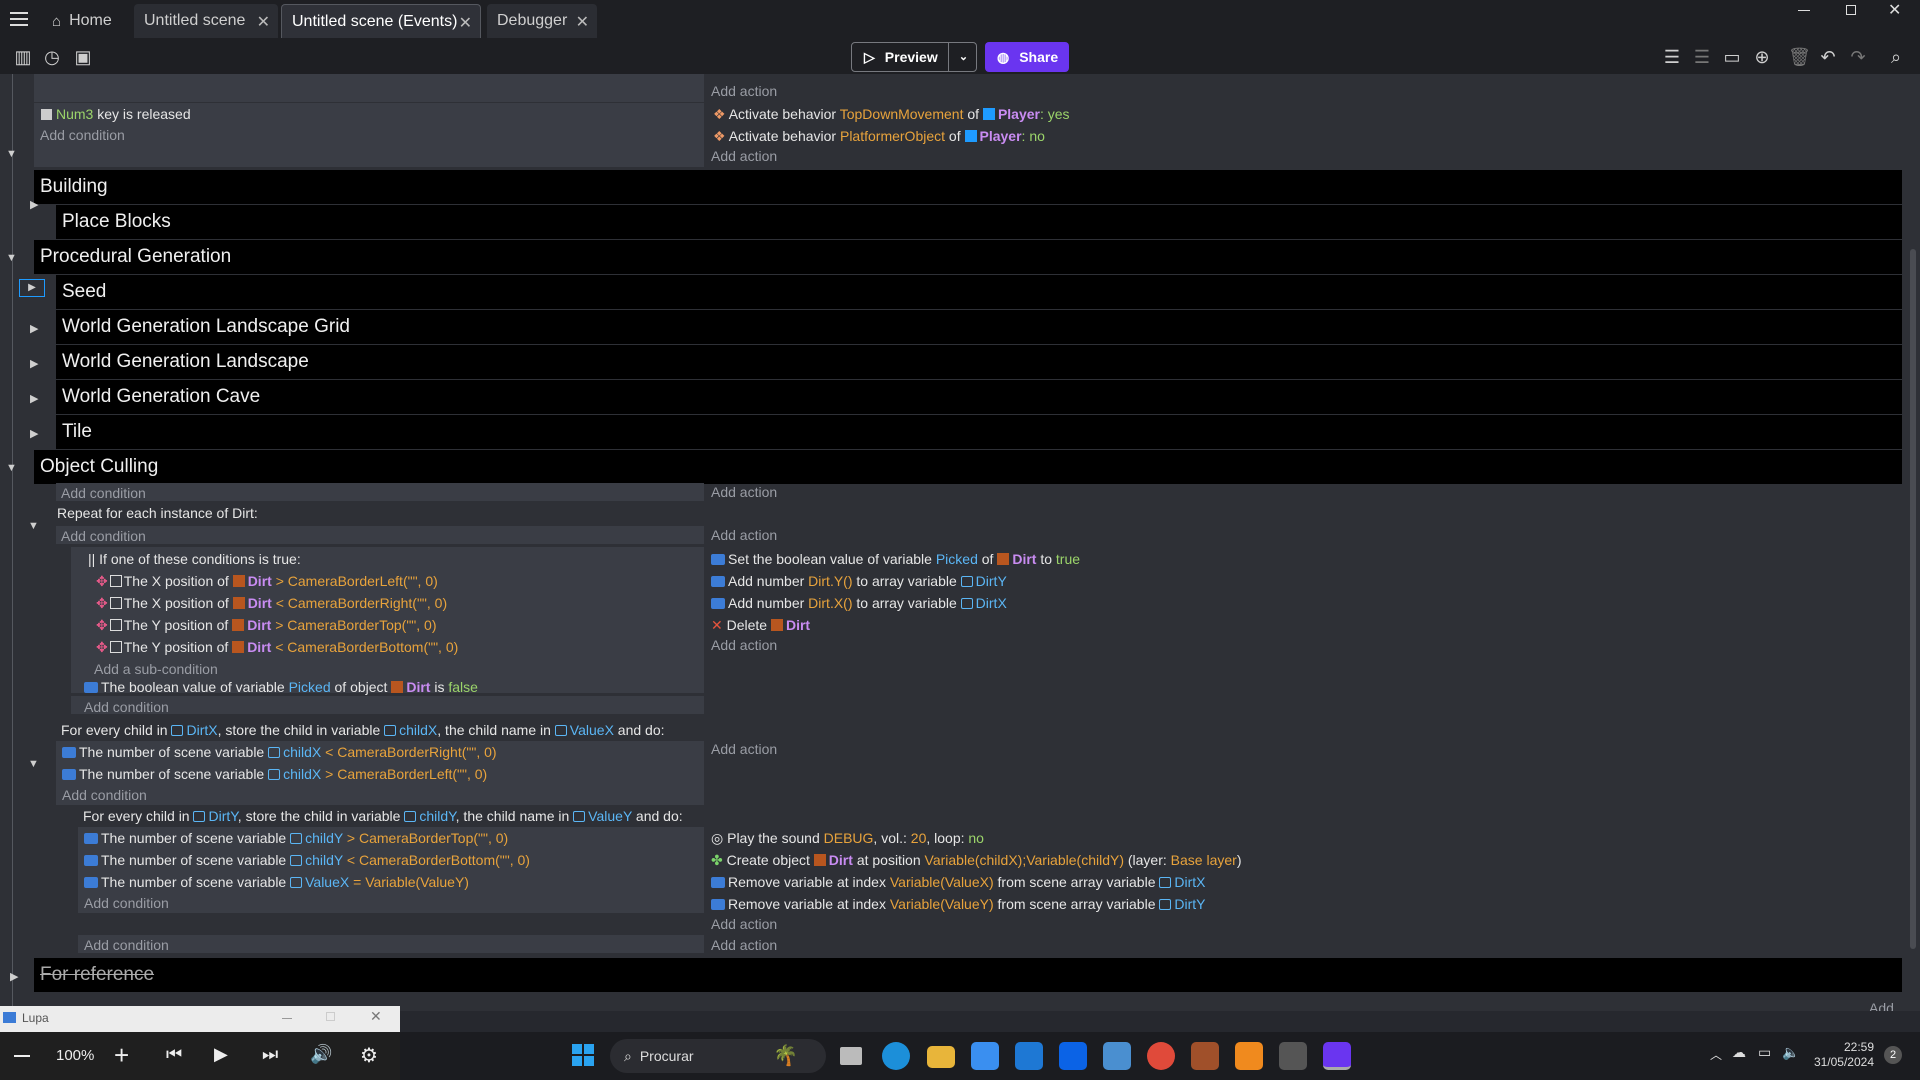 This screenshot has width=1920, height=1080. What do you see at coordinates (52, 57) in the screenshot?
I see `history-icon: ◷` at bounding box center [52, 57].